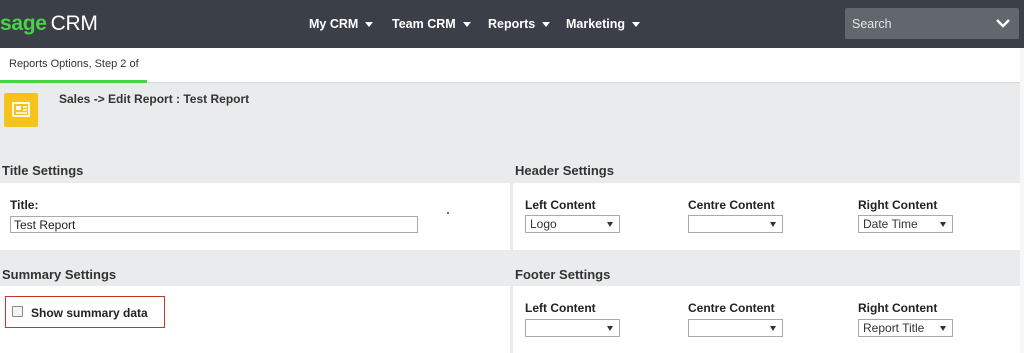  I want to click on header-left-content-label: Left Content, so click(560, 205).